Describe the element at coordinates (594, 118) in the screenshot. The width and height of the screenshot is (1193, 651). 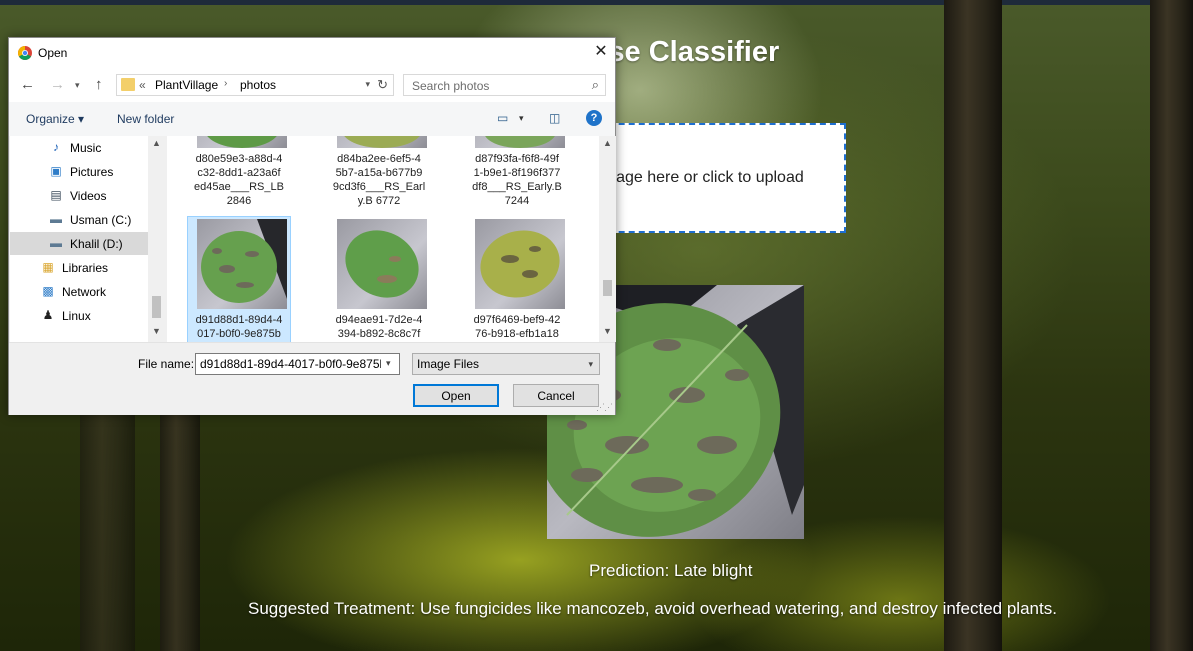
I see `help-icon: ?` at that location.